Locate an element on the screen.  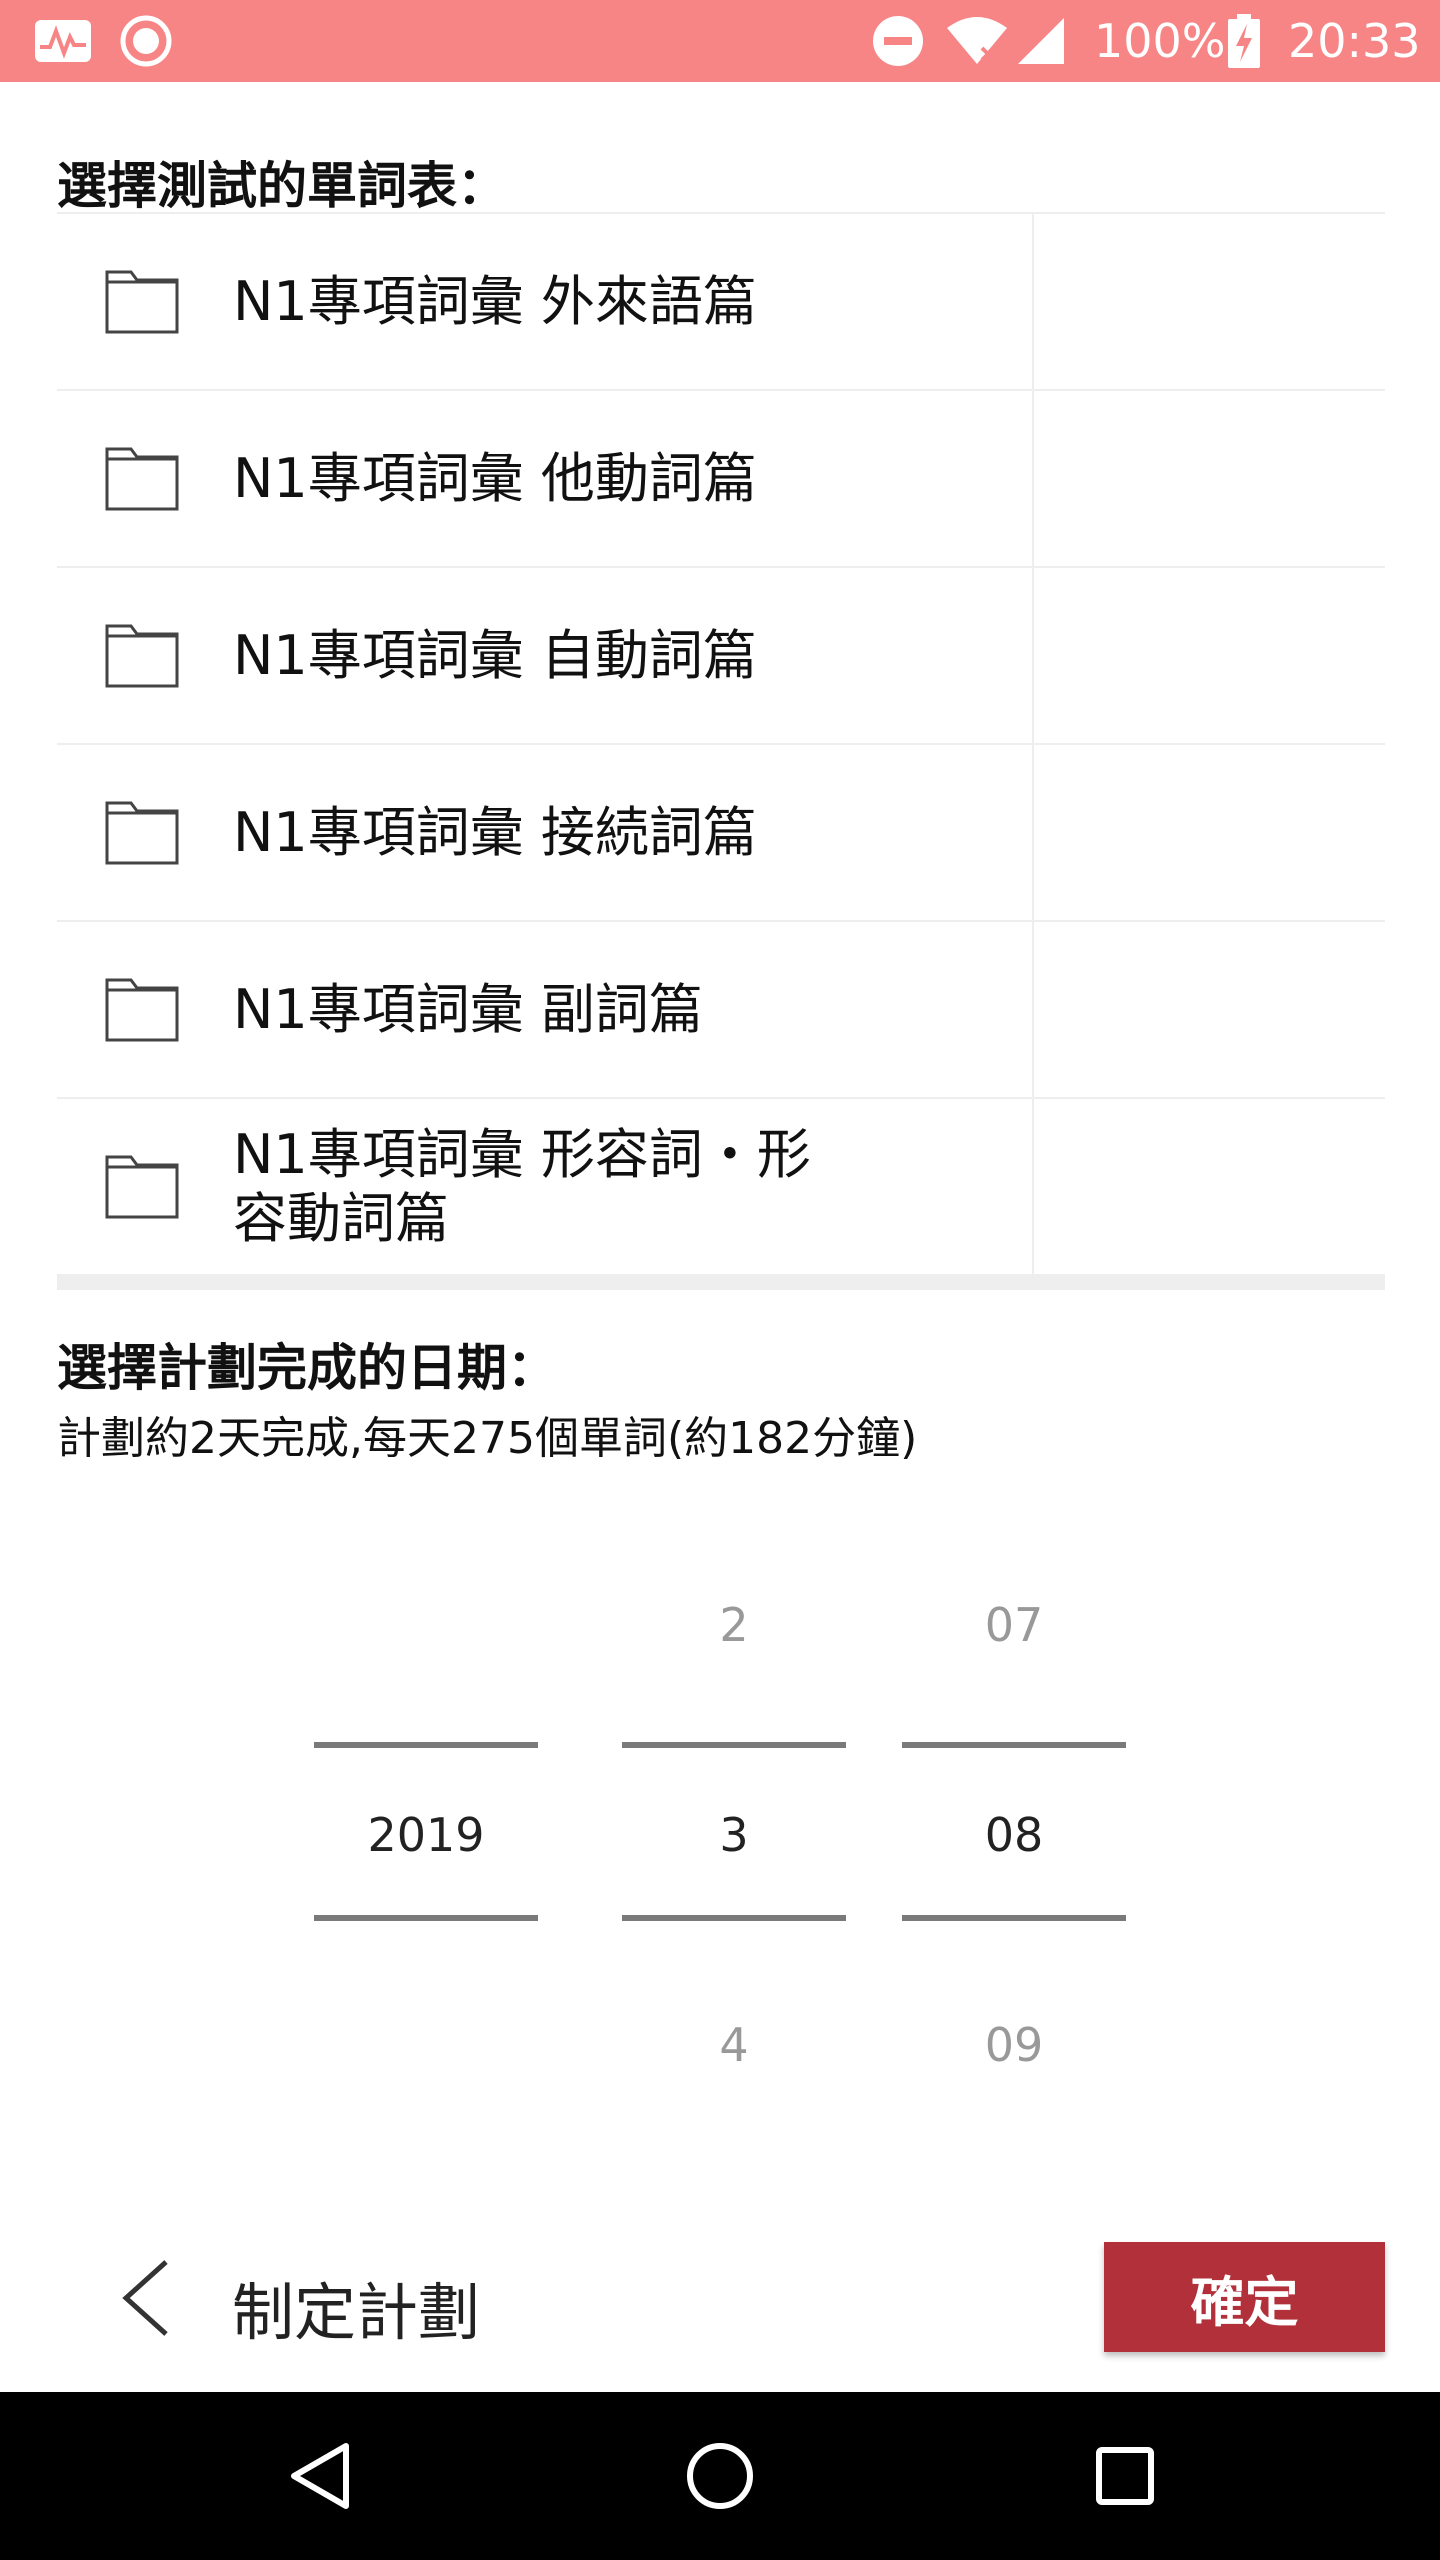
back-triangle-icon is located at coordinates (320, 2476).